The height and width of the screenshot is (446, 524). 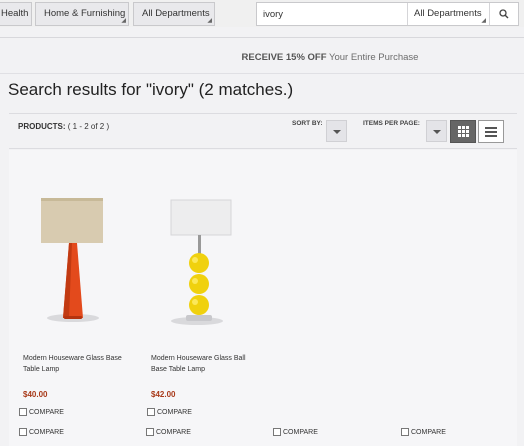 I want to click on nav-tab-label: Health, so click(x=15, y=13).